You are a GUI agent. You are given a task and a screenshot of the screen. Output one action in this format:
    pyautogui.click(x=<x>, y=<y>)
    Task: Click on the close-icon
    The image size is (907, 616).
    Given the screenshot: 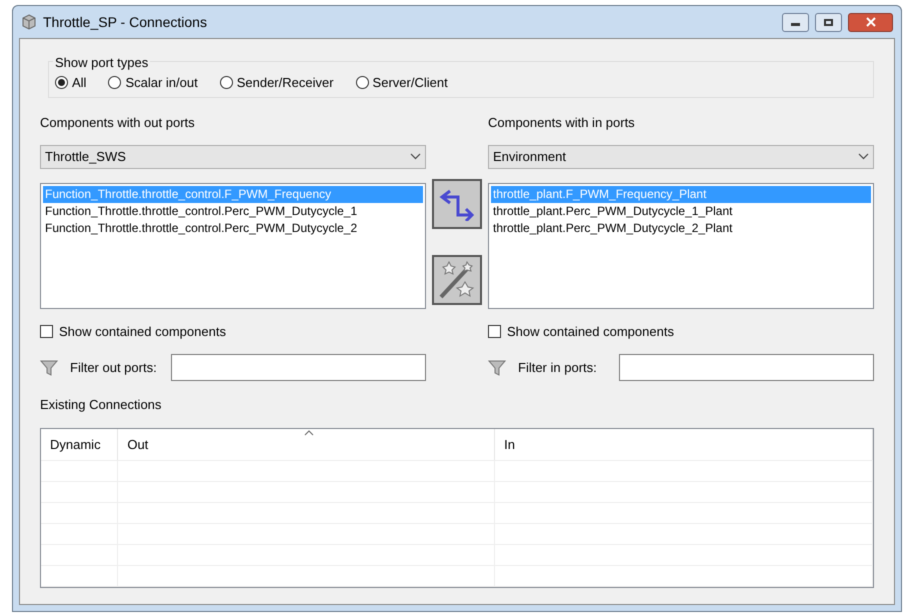 What is the action you would take?
    pyautogui.click(x=871, y=22)
    